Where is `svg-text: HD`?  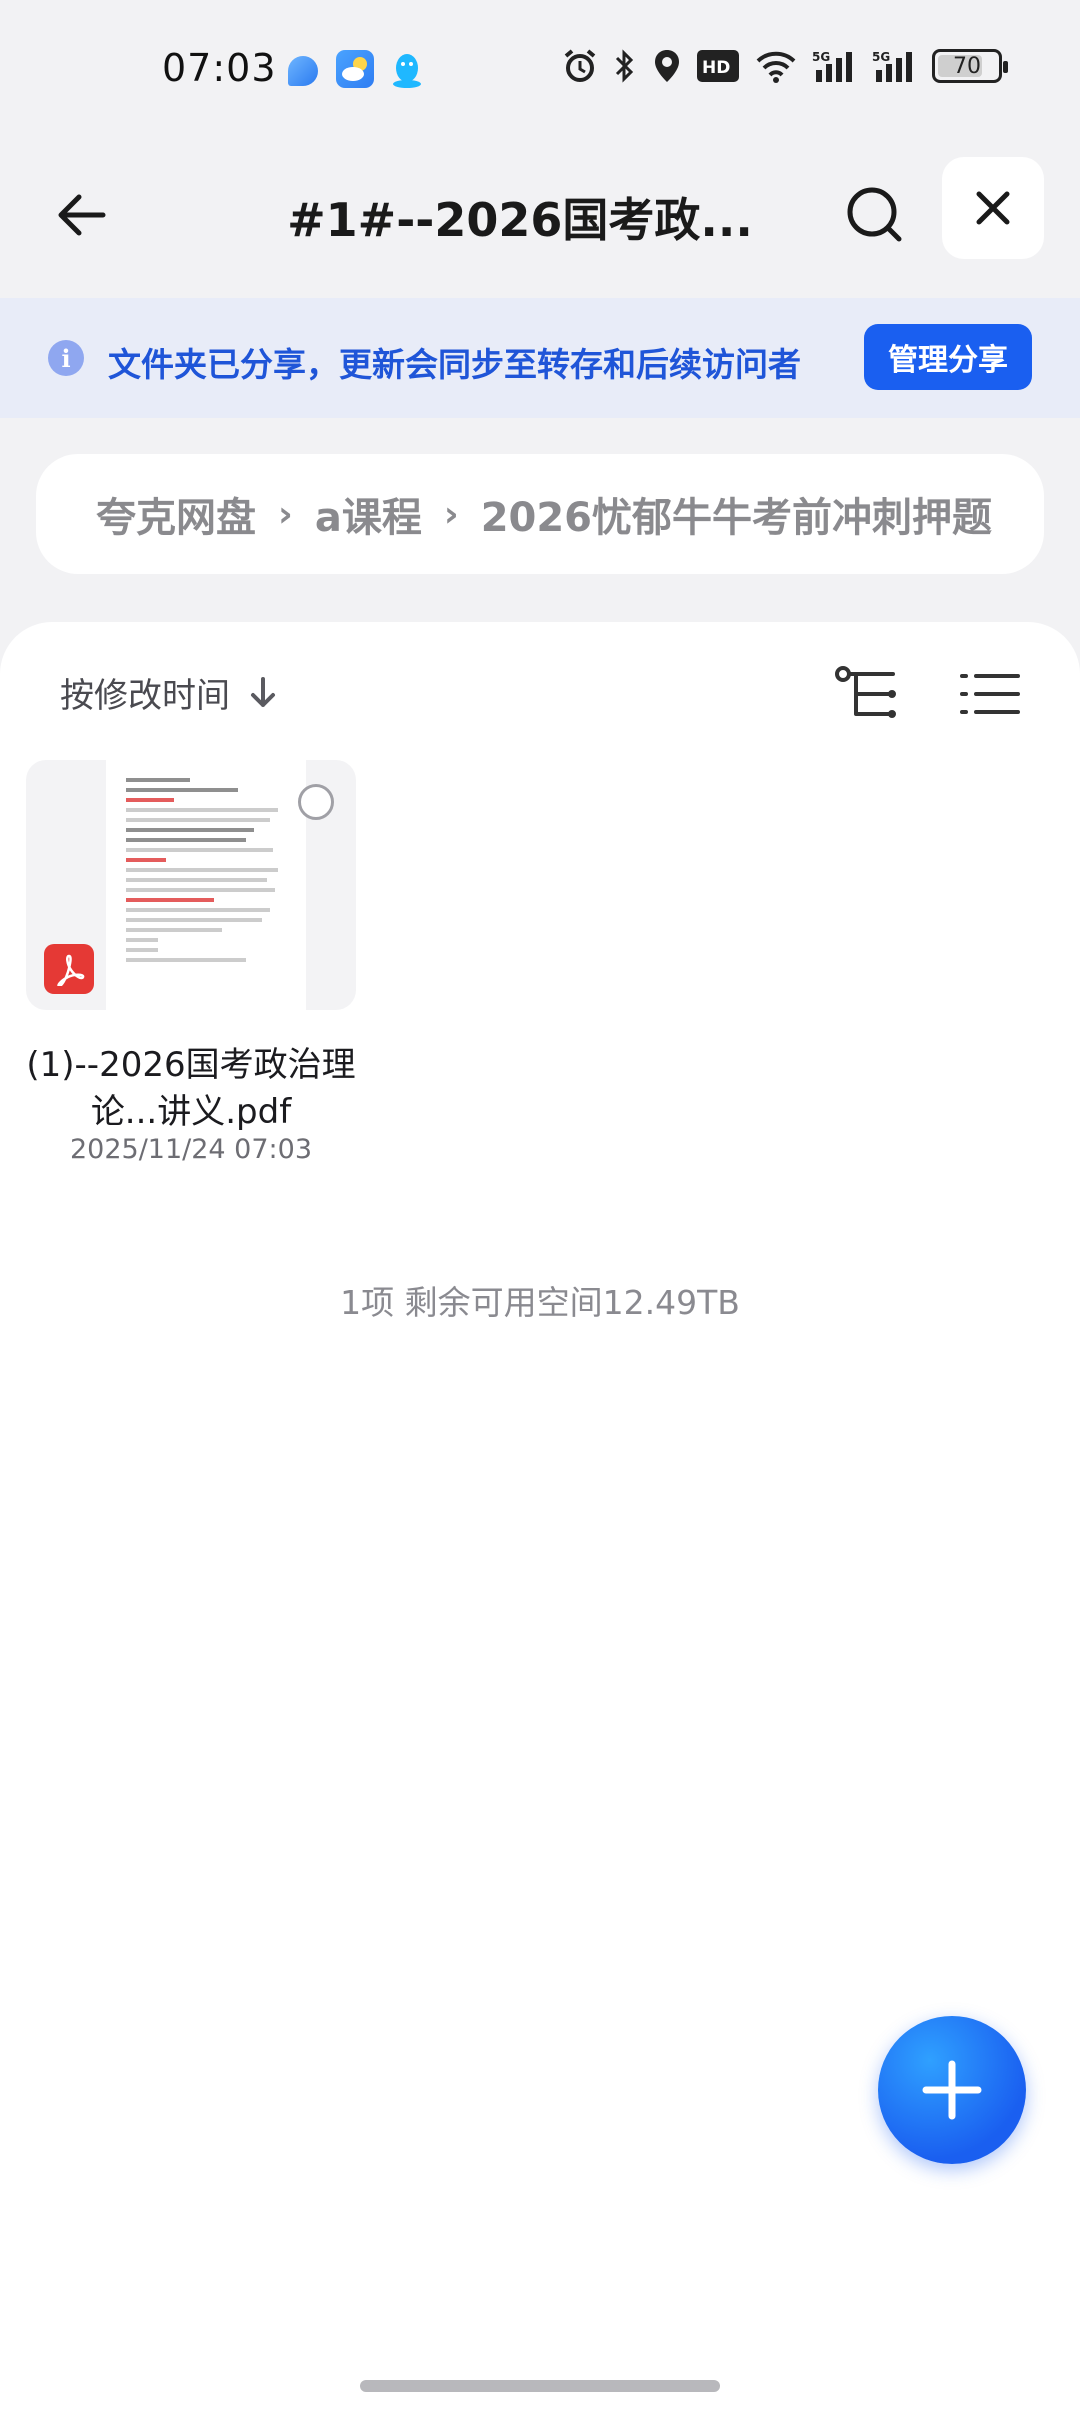
svg-text: HD is located at coordinates (716, 68).